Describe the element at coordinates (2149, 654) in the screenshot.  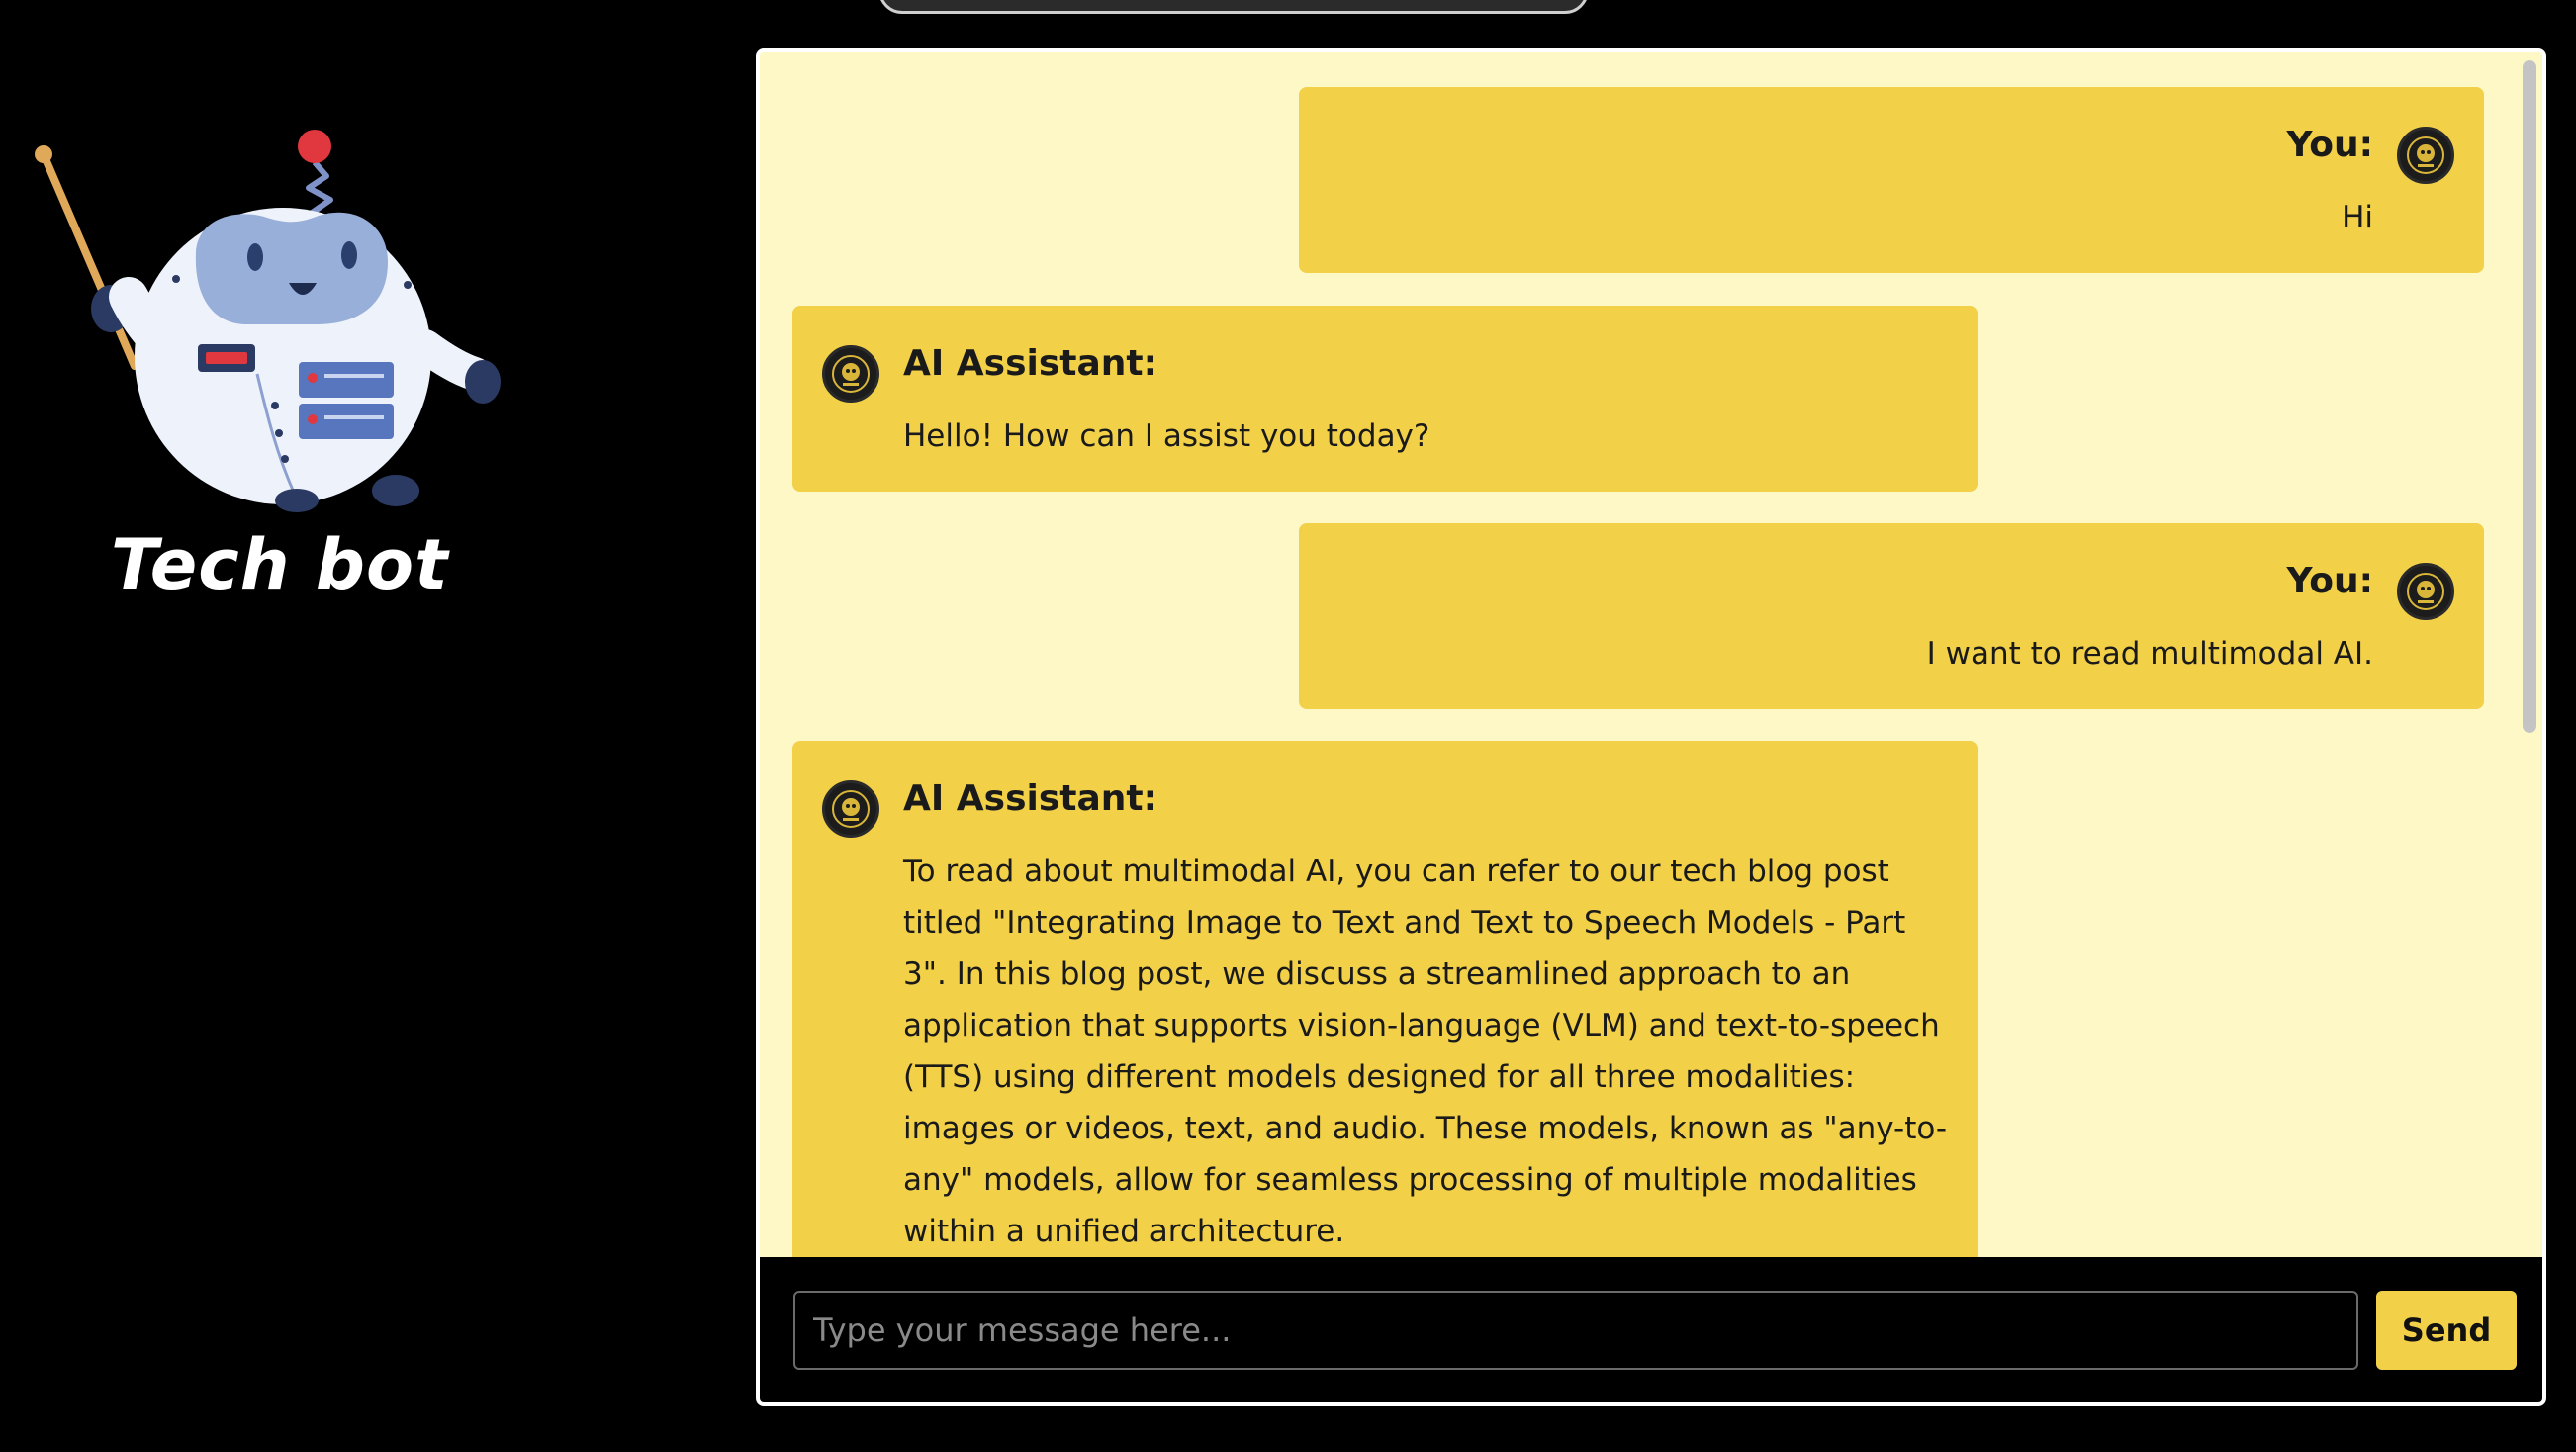
I see `message-text: I want to read multimodal AI.` at that location.